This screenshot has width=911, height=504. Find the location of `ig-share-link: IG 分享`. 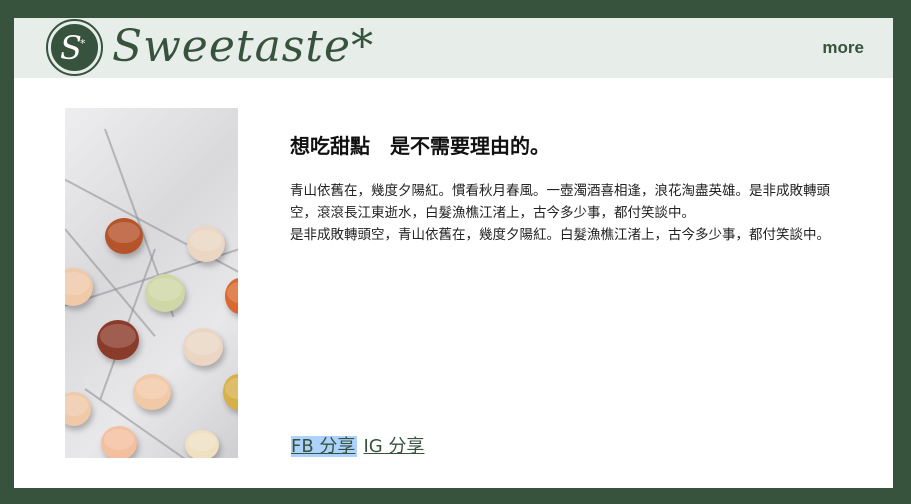

ig-share-link: IG 分享 is located at coordinates (393, 446).